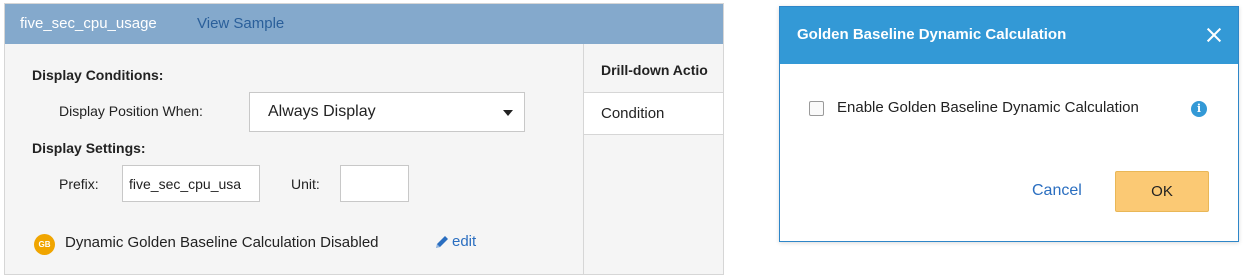 The image size is (1245, 277). I want to click on drill-down-title: Drill-down Actio, so click(654, 70).